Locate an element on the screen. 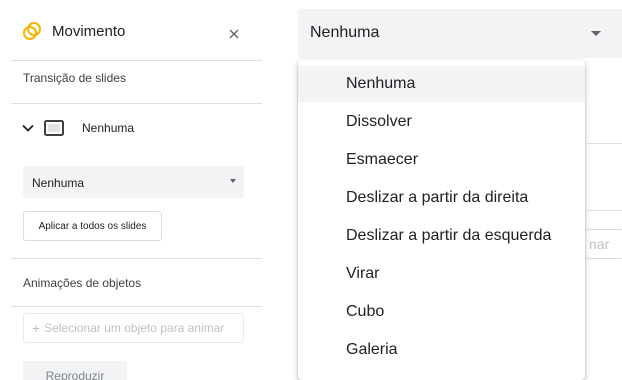 Image resolution: width=622 pixels, height=380 pixels. panel-header: Movimento is located at coordinates (131, 30).